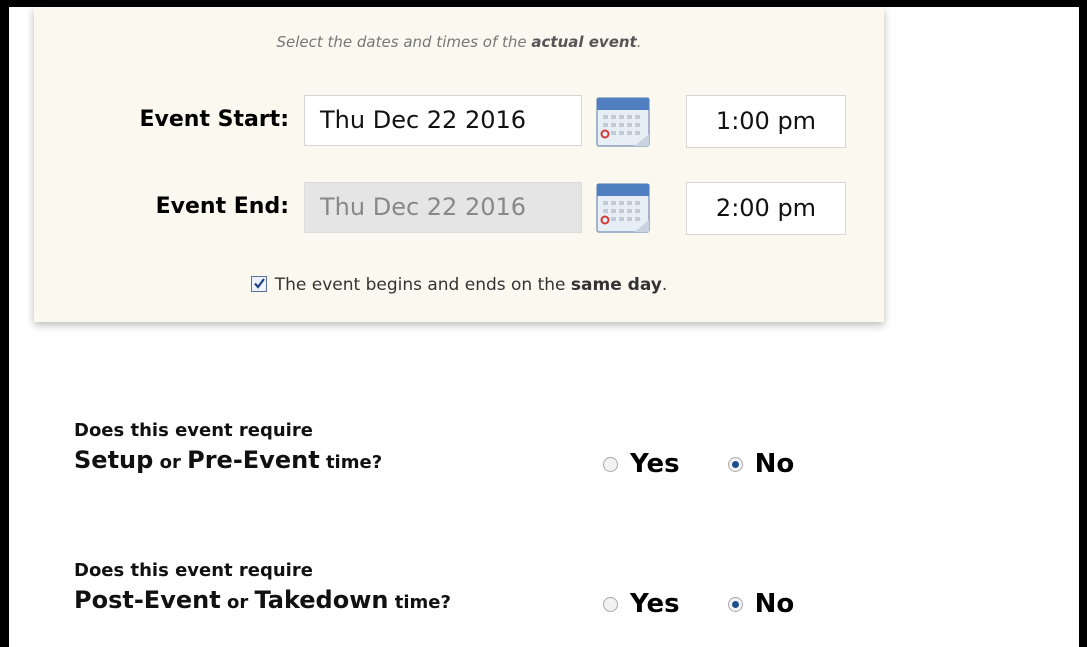  I want to click on takedown-yes-option: Yes, so click(641, 604).